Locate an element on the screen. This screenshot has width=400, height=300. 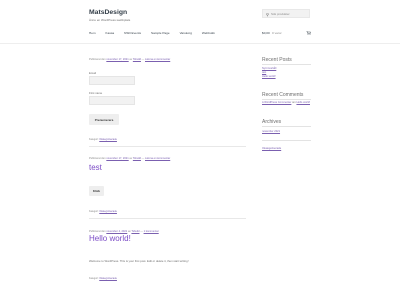
email-label: Email is located at coordinates (92, 73).